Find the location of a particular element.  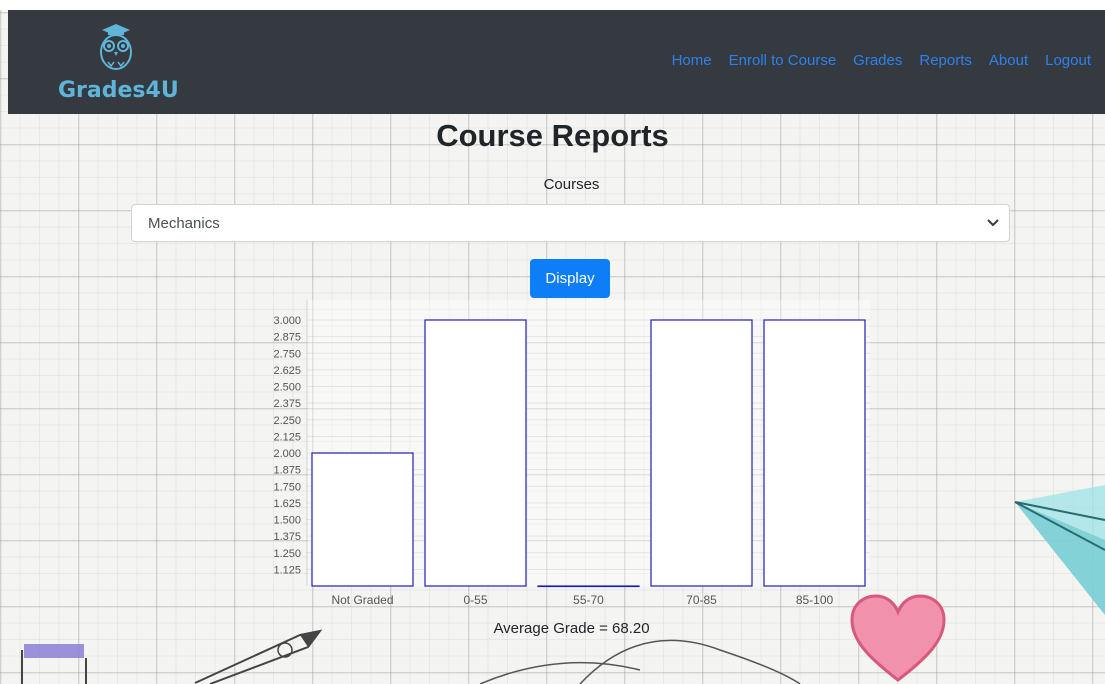

y-tick-label: 1.750 is located at coordinates (287, 487).